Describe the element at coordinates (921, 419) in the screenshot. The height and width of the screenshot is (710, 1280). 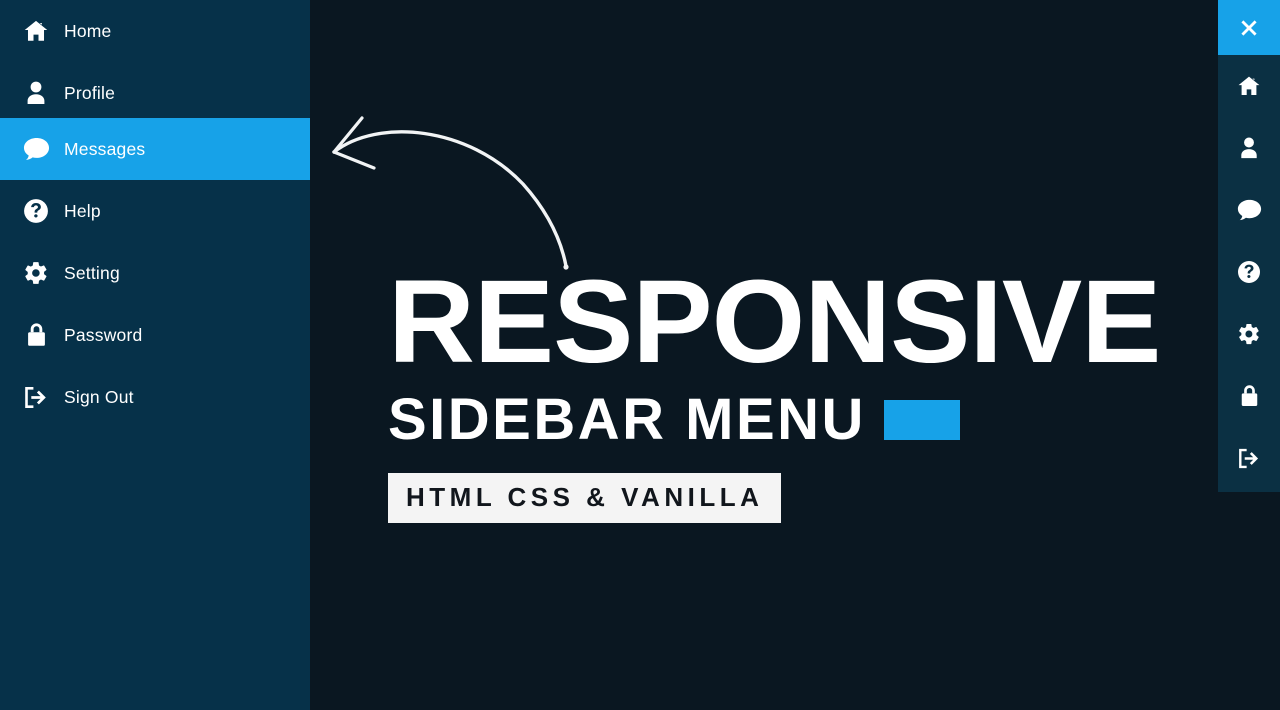
I see `accent-square` at that location.